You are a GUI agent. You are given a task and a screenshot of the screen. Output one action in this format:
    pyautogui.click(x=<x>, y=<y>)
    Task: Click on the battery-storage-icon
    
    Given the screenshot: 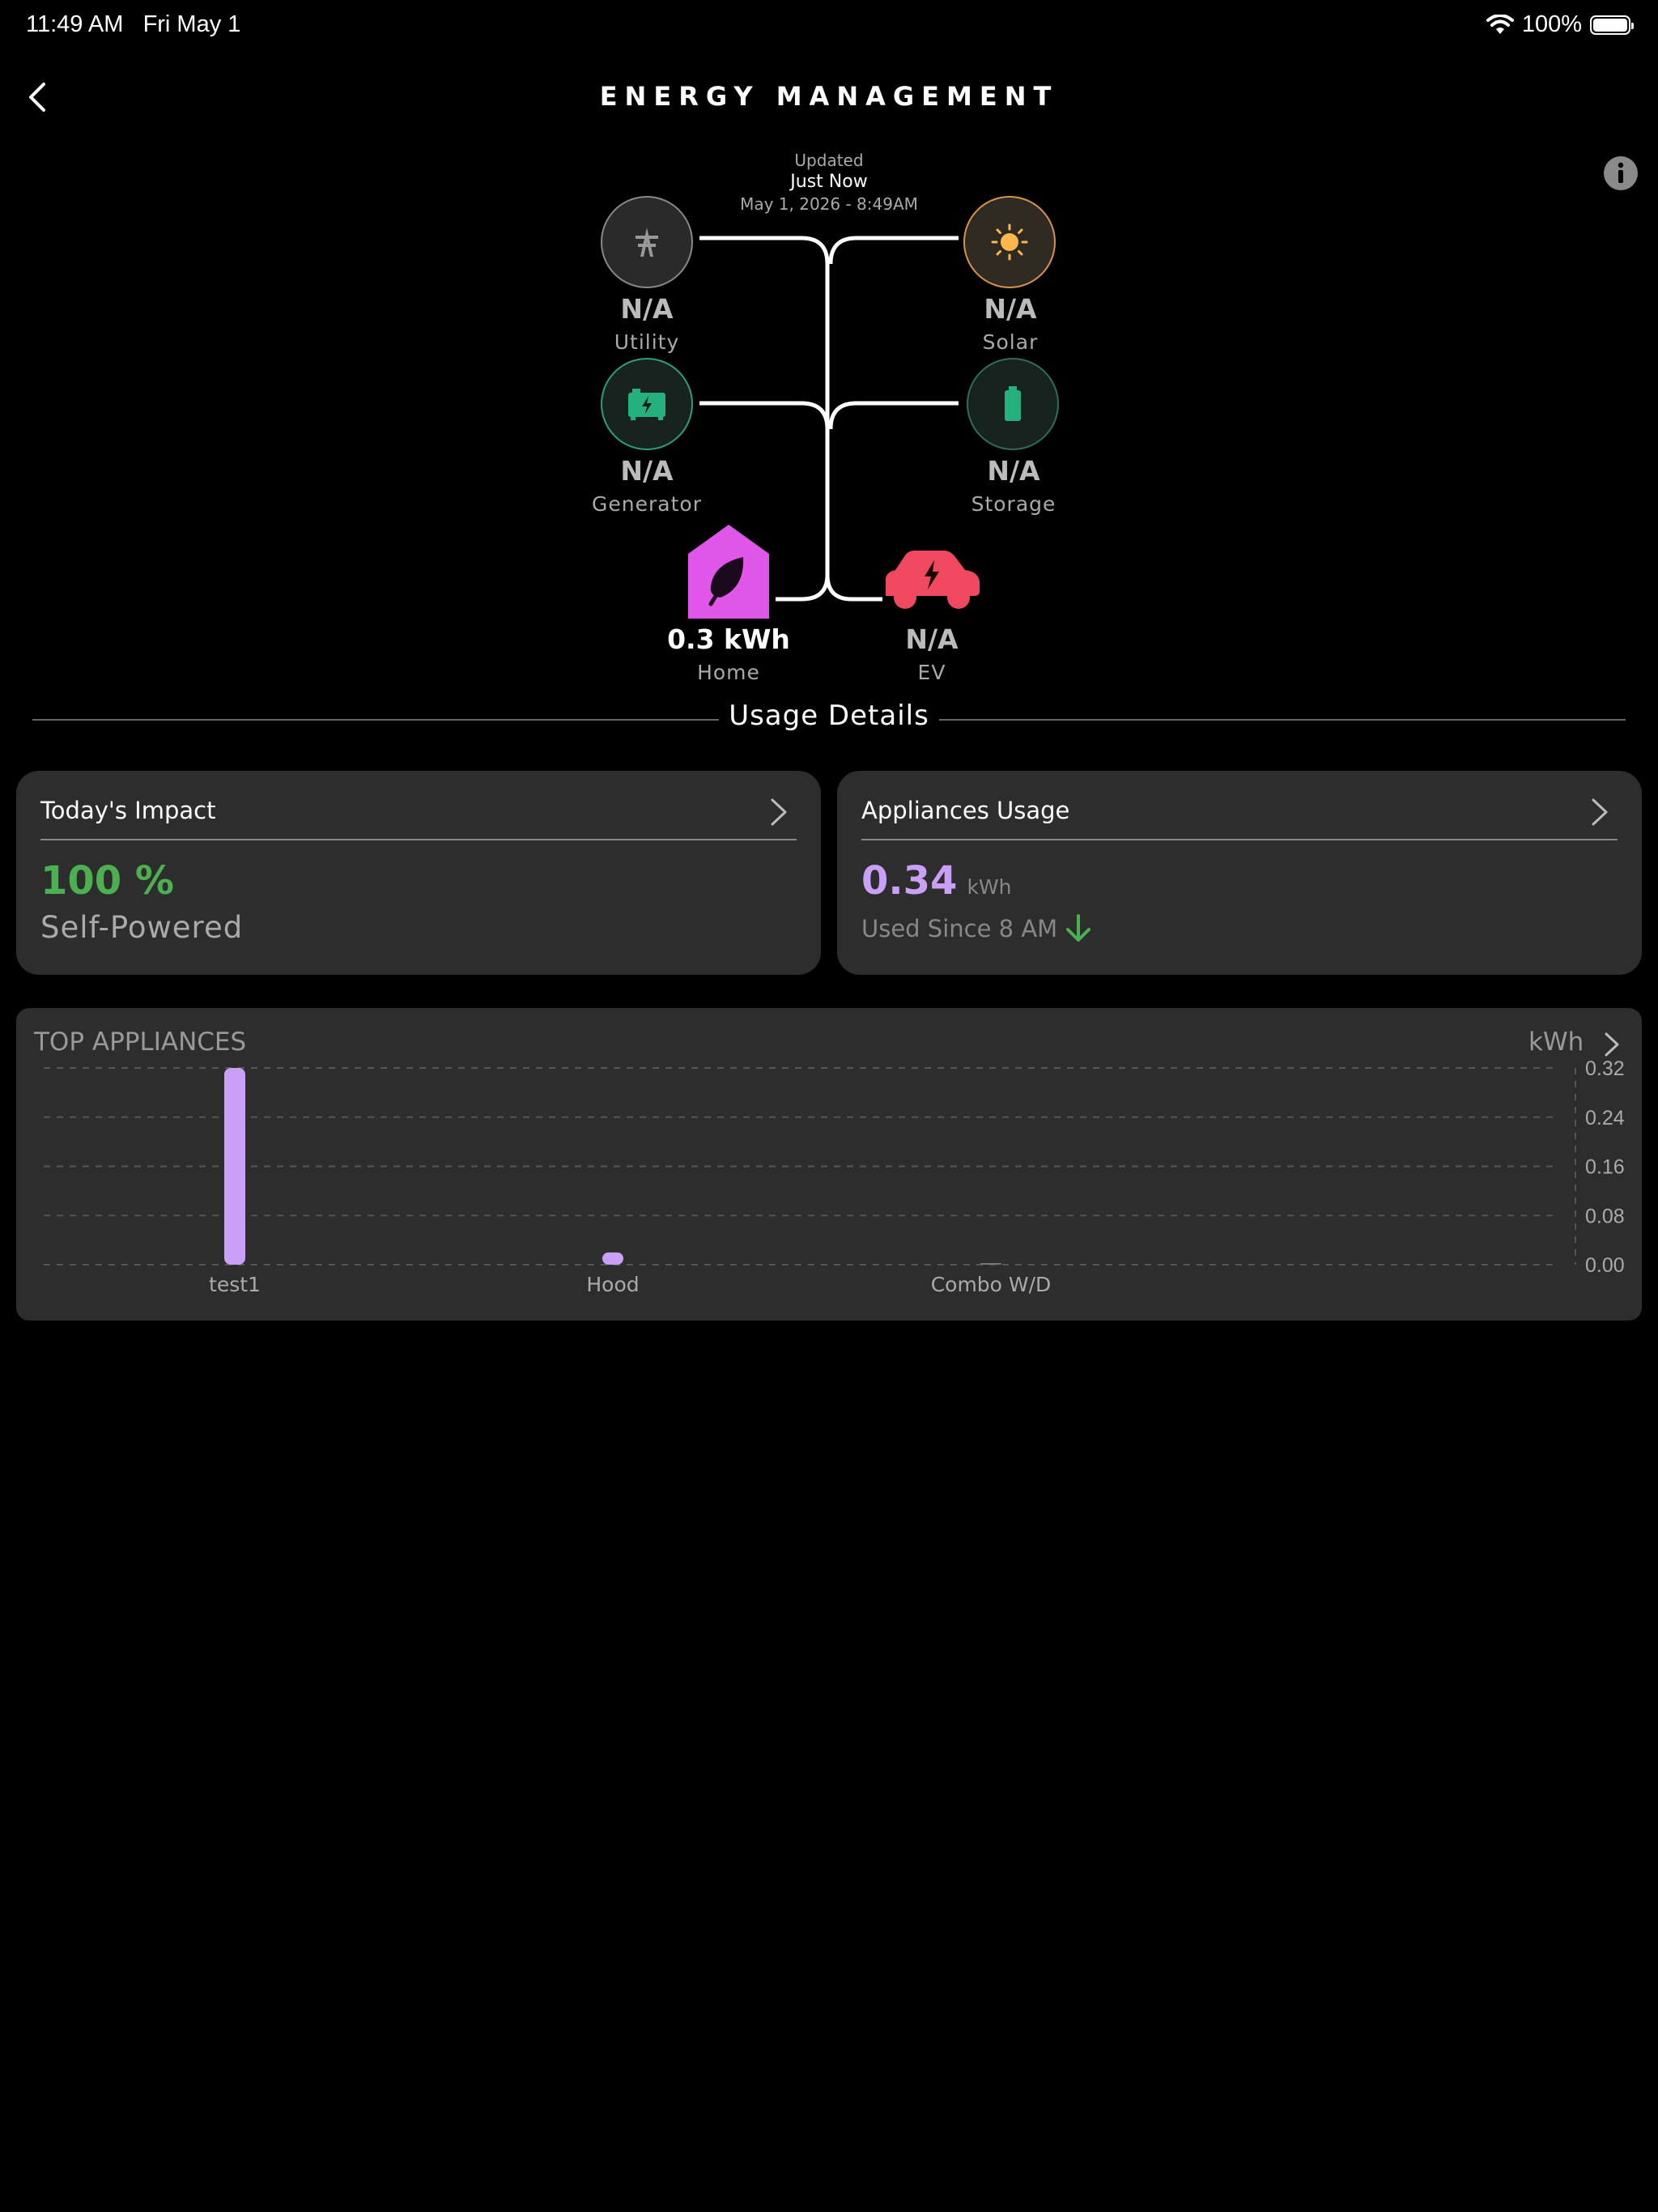 What is the action you would take?
    pyautogui.click(x=1013, y=404)
    